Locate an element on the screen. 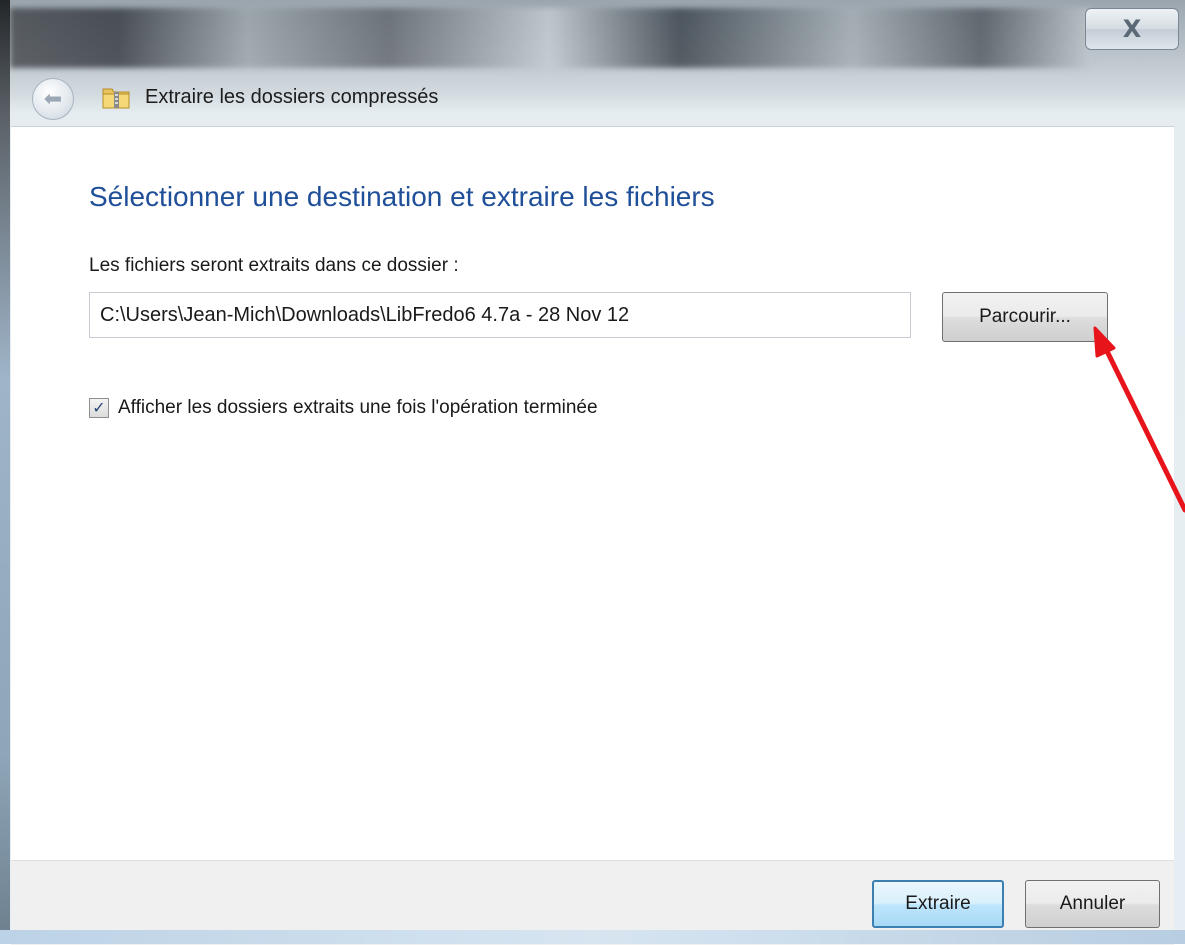 This screenshot has width=1185, height=945. cancel-button: Annuler is located at coordinates (1092, 904).